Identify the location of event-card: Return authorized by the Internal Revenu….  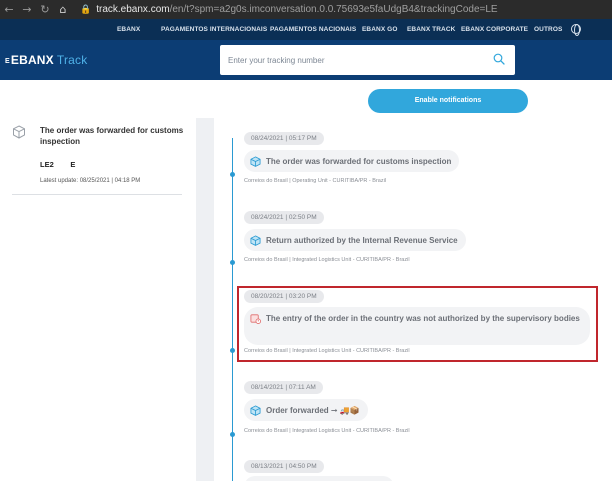
(355, 240).